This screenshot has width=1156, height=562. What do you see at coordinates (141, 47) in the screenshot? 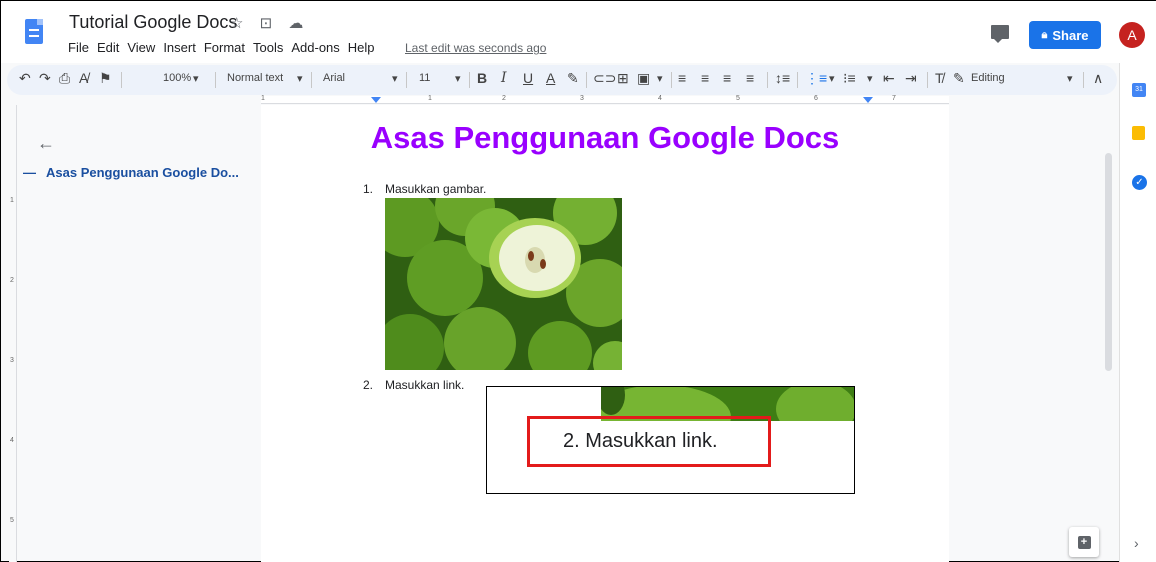
I see `menu-view: View` at bounding box center [141, 47].